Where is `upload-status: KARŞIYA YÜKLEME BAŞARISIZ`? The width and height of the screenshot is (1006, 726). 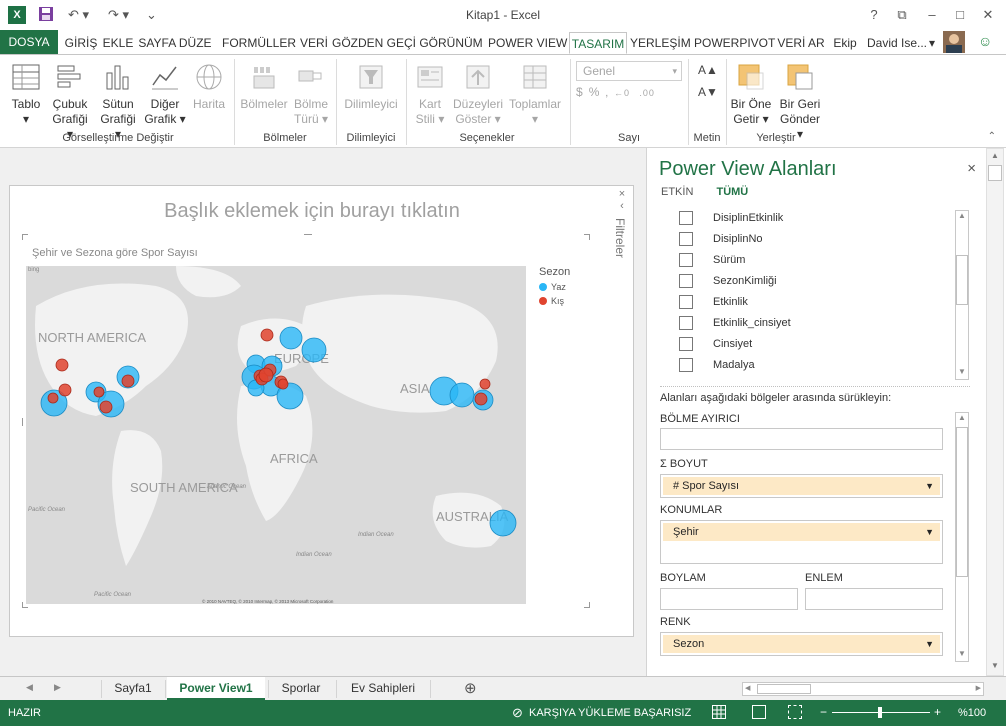 upload-status: KARŞIYA YÜKLEME BAŞARISIZ is located at coordinates (610, 713).